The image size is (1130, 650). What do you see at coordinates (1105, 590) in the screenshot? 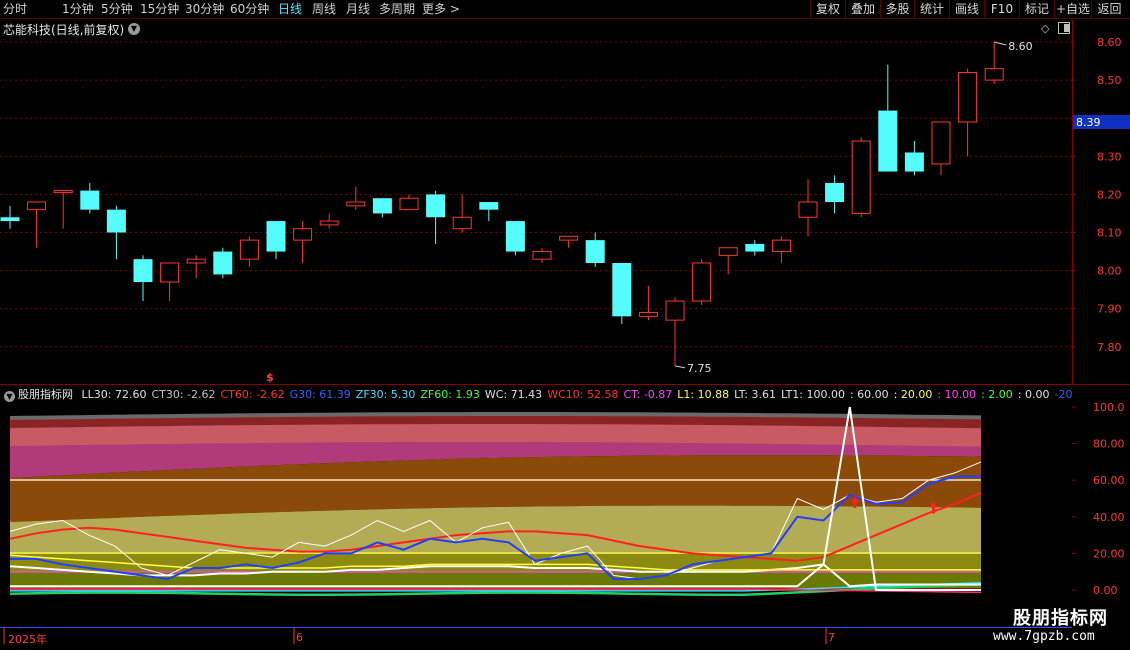
I see `ind-axis-label: 0.00` at bounding box center [1105, 590].